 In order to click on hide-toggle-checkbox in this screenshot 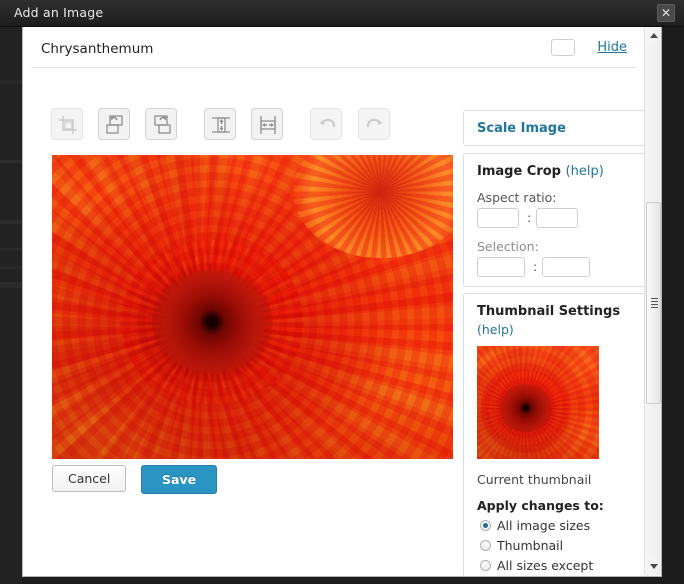, I will do `click(563, 47)`.